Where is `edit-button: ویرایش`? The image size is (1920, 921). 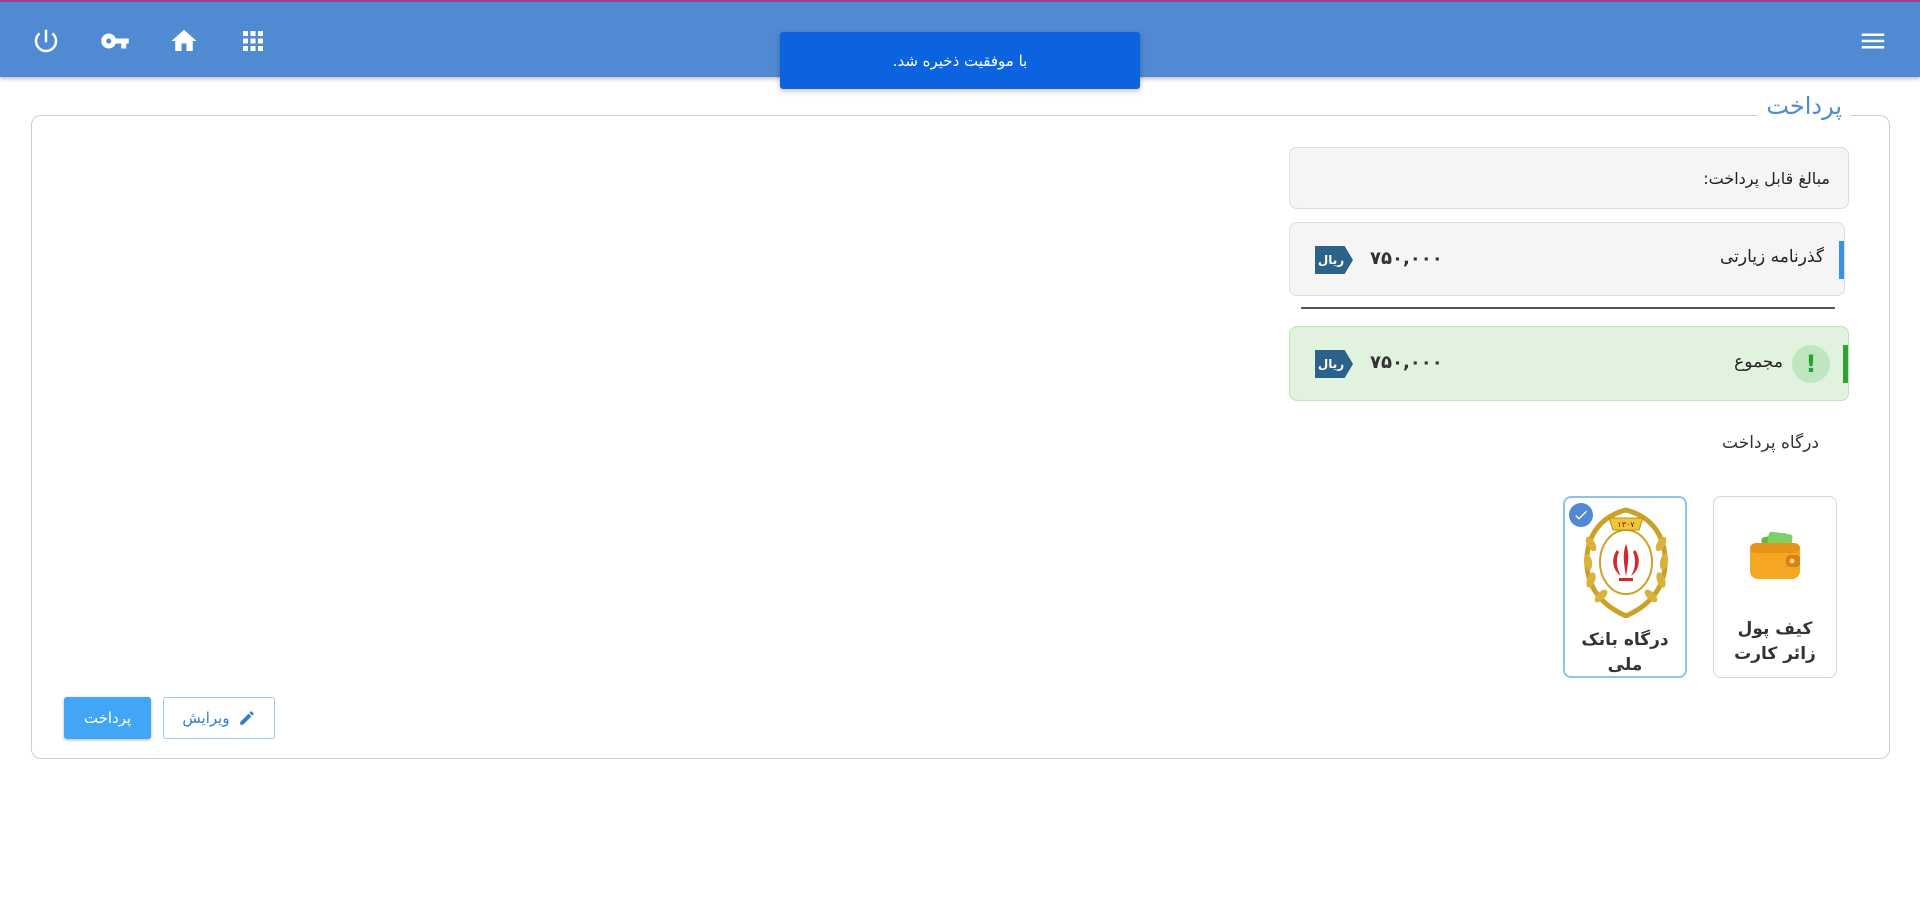 edit-button: ویرایش is located at coordinates (219, 718).